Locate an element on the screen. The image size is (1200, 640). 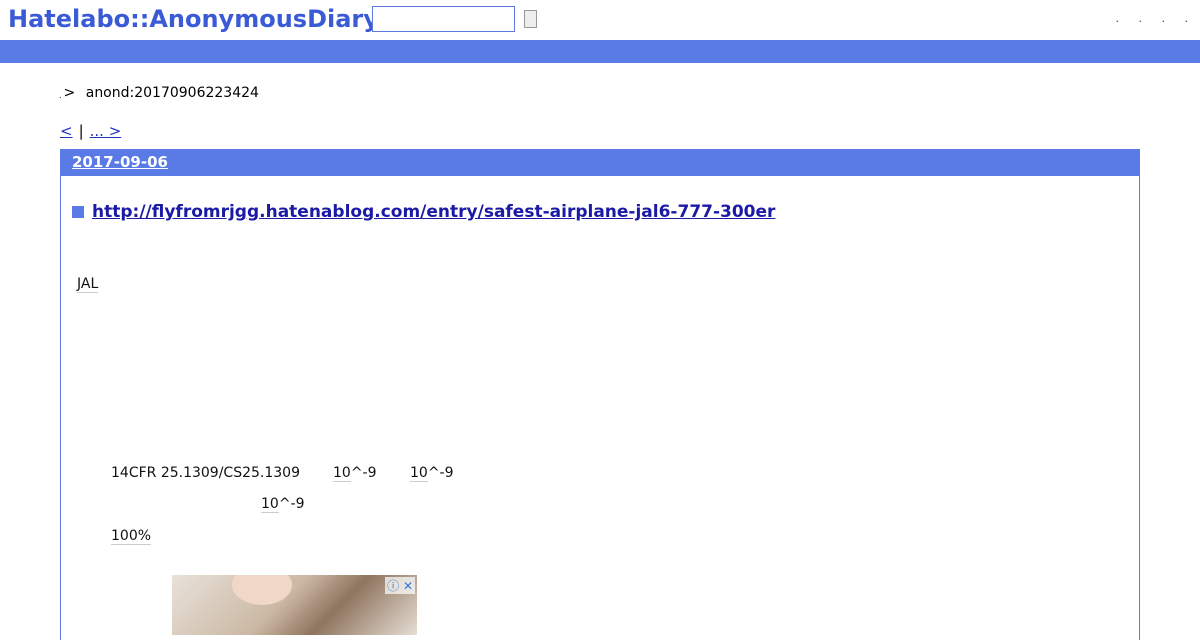
search-button is located at coordinates (530, 19).